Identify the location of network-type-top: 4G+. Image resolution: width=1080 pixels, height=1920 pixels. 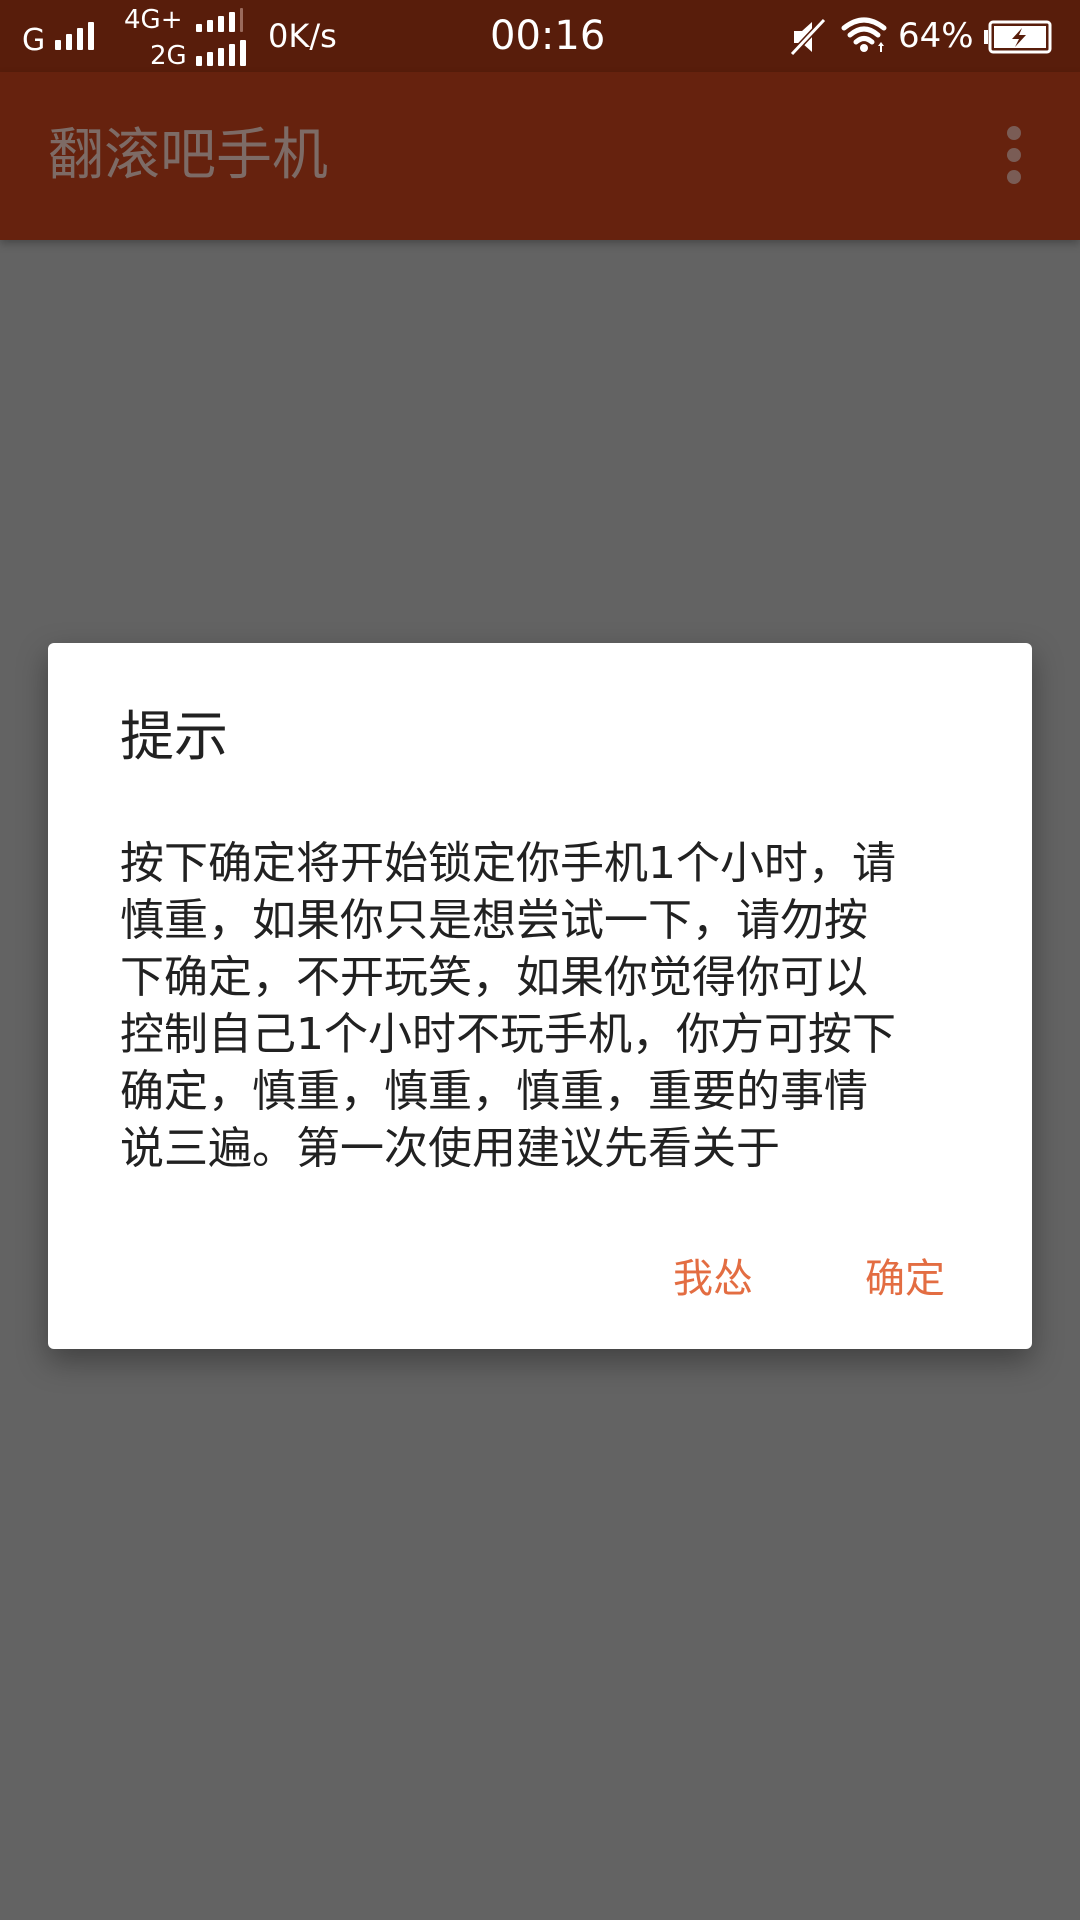
(153, 20).